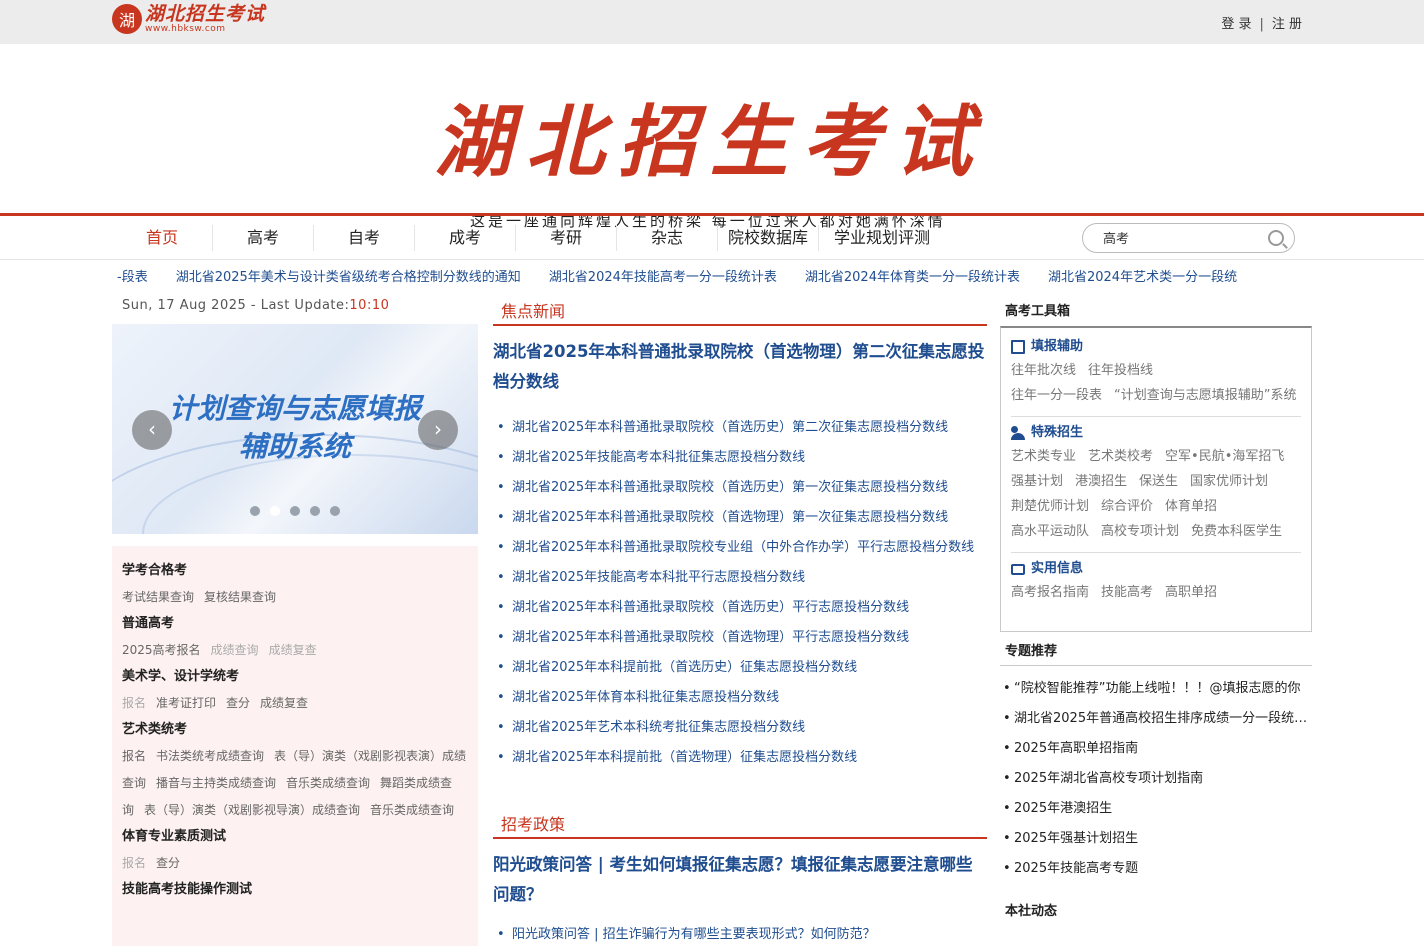 Image resolution: width=1424 pixels, height=950 pixels. What do you see at coordinates (740, 488) in the screenshot?
I see `news-item: 湖北省2025年本科普通批录取院校（首选历史）第一次征集志愿投档分数线` at bounding box center [740, 488].